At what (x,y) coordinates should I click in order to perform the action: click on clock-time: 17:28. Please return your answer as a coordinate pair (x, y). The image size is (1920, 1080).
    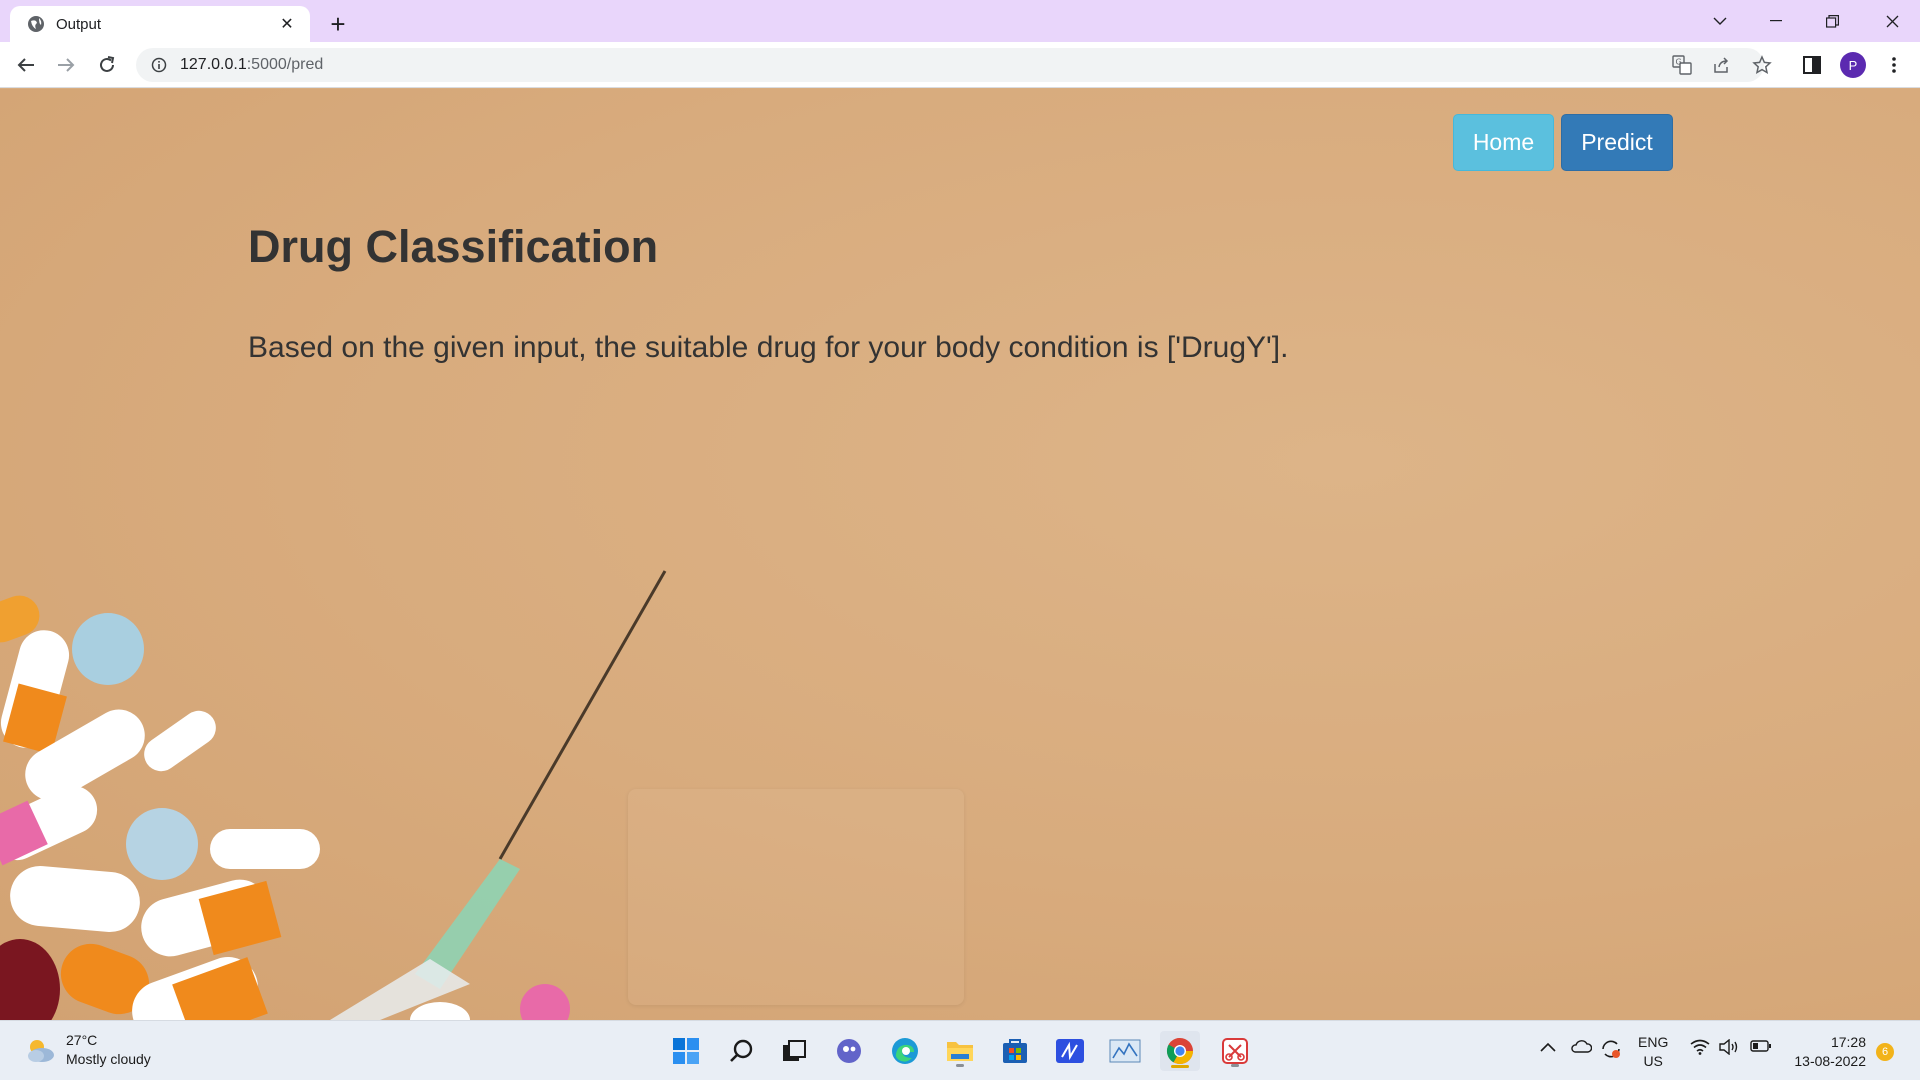
    Looking at the image, I should click on (1848, 1042).